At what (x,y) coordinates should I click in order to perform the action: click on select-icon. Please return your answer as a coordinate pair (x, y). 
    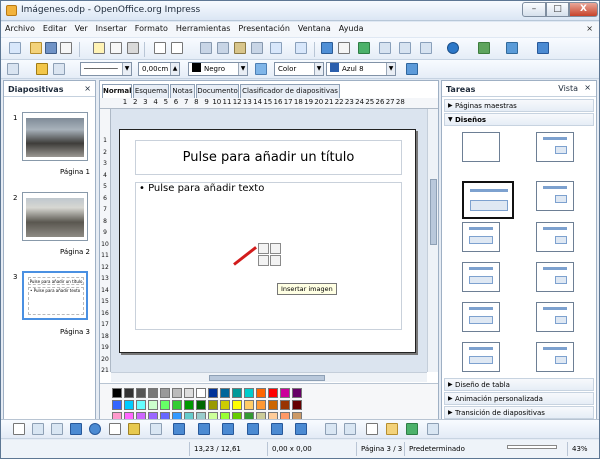
    Looking at the image, I should click on (19, 429).